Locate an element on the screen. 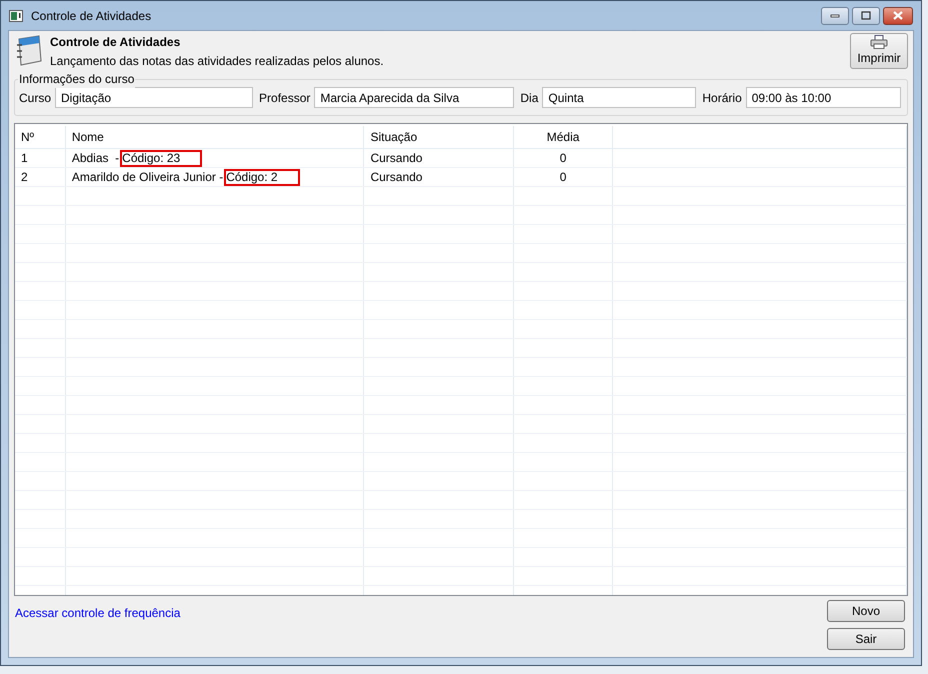 This screenshot has width=928, height=674. student-code: Código: 2 is located at coordinates (262, 177).